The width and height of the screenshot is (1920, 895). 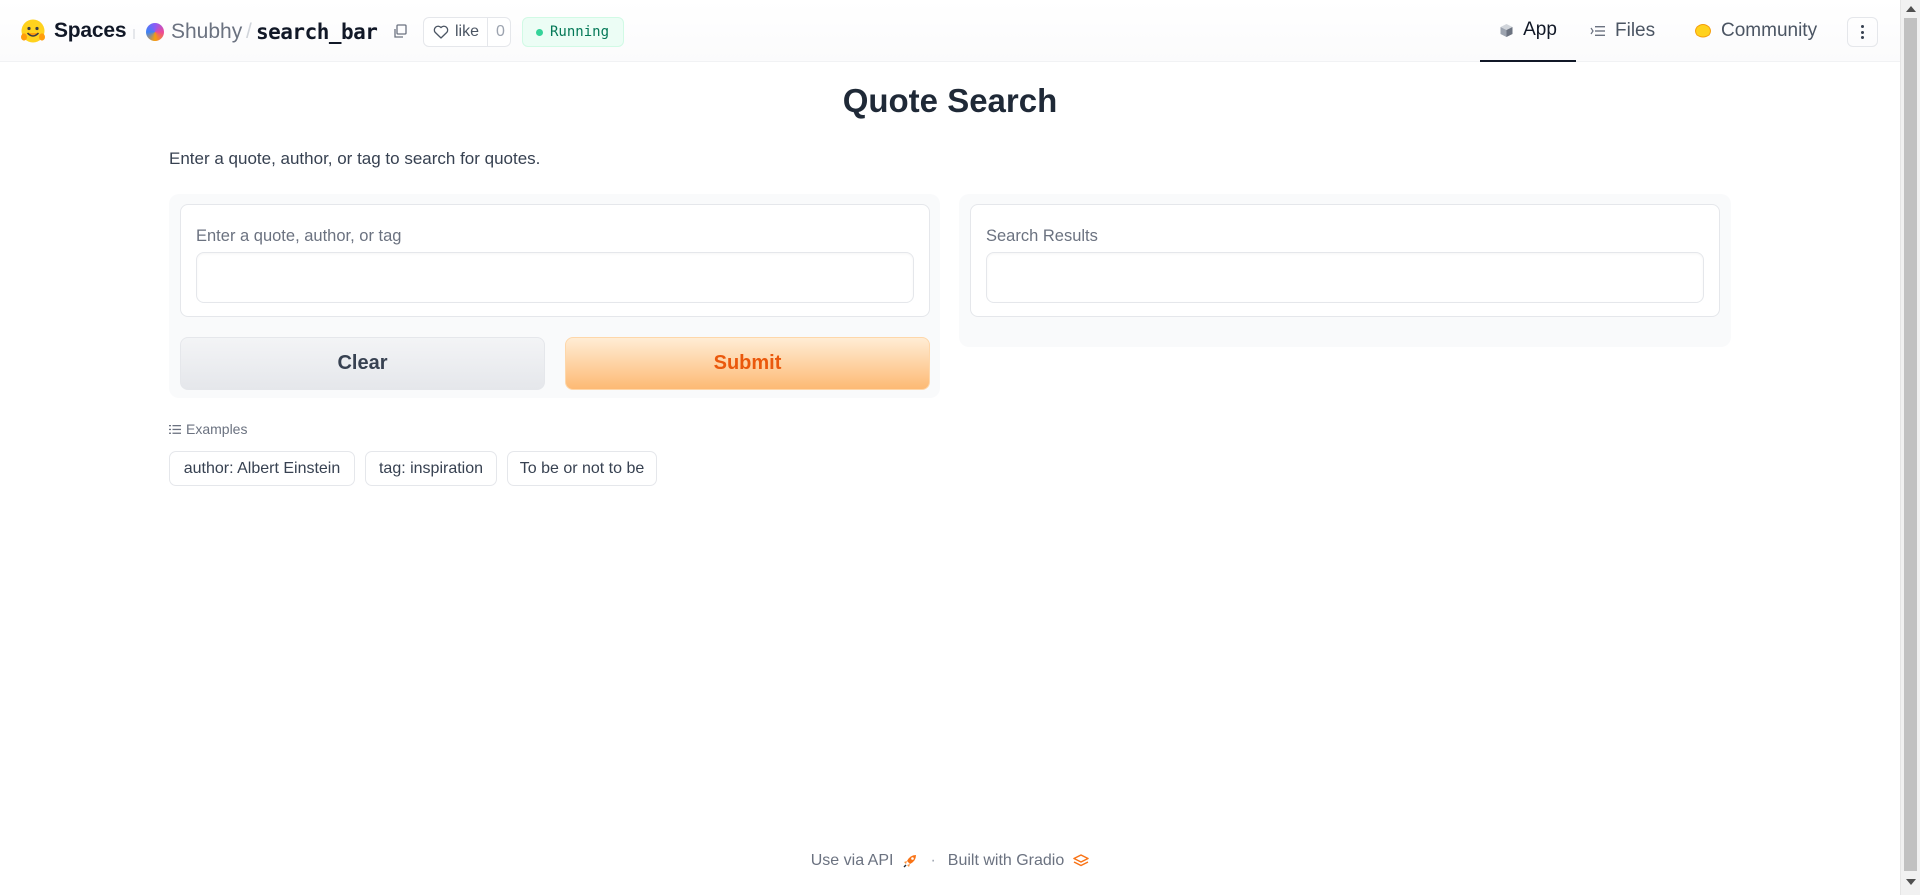 I want to click on cube-icon, so click(x=1506, y=30).